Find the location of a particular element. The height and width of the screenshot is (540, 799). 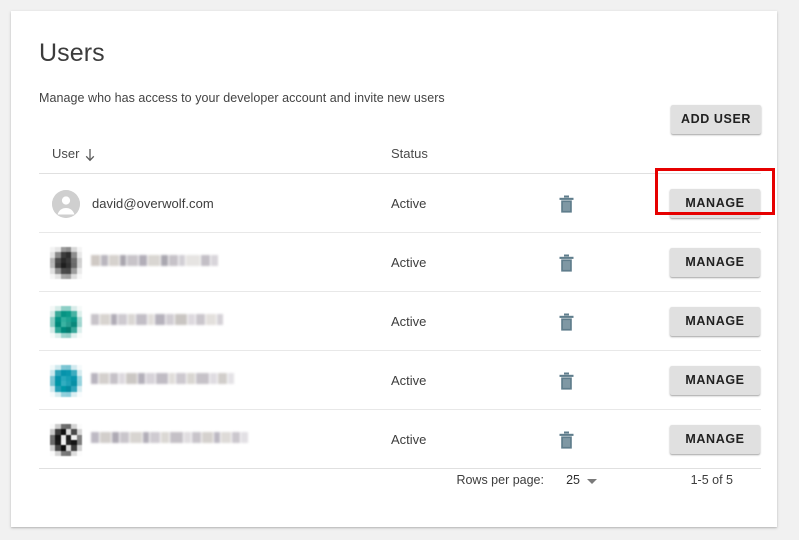

rows-per-page-value: 25 is located at coordinates (573, 480).